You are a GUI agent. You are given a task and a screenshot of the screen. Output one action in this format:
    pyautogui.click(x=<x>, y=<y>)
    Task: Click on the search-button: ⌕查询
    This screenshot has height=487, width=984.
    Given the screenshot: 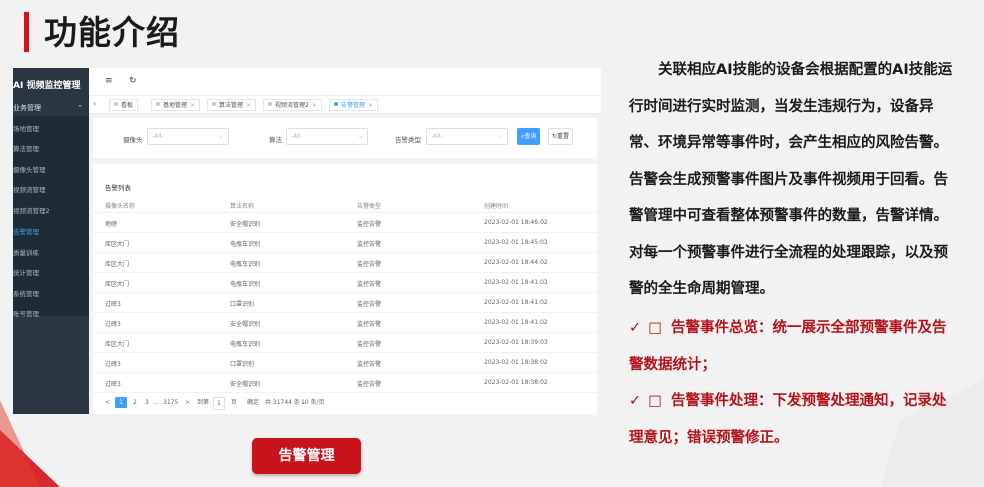 What is the action you would take?
    pyautogui.click(x=529, y=136)
    